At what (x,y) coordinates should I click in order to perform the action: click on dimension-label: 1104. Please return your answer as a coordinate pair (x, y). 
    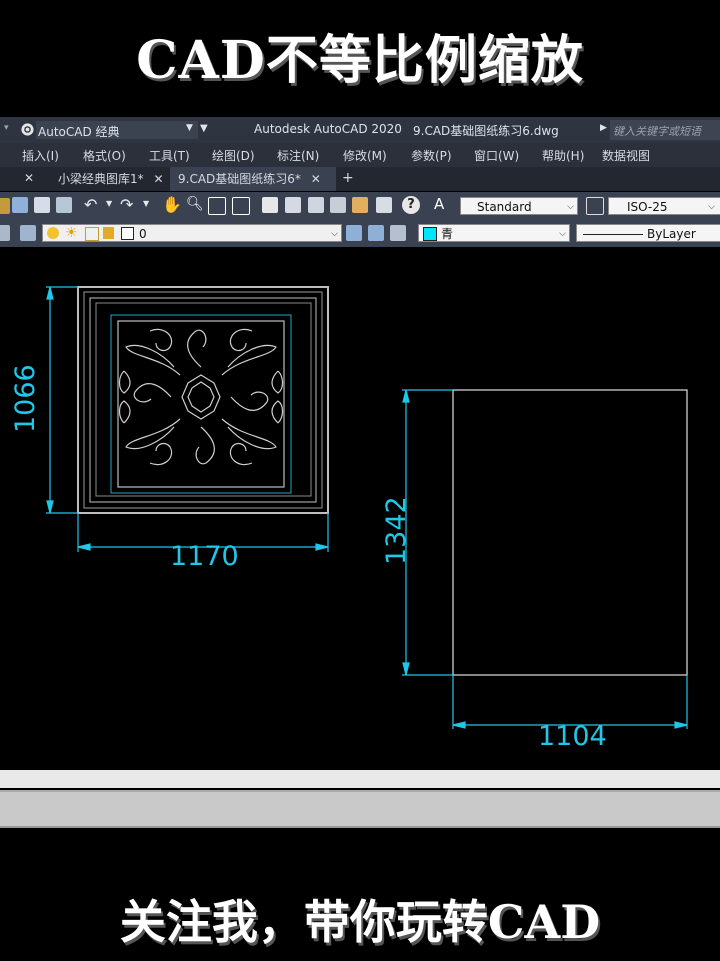
    Looking at the image, I should click on (572, 736).